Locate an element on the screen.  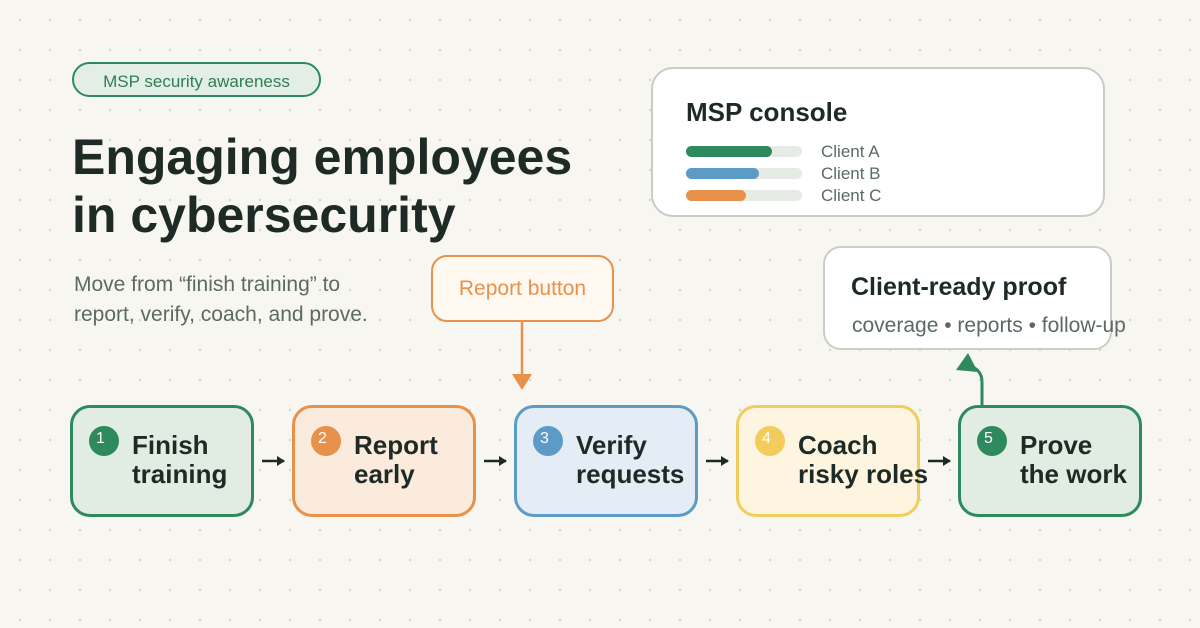
step-4-number-badge: 4 is located at coordinates (770, 441).